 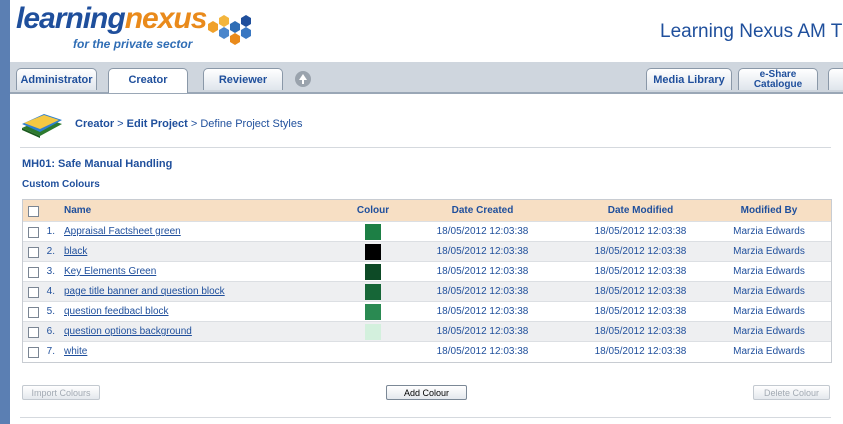 What do you see at coordinates (243, 79) in the screenshot?
I see `tab-reviewer: Reviewer` at bounding box center [243, 79].